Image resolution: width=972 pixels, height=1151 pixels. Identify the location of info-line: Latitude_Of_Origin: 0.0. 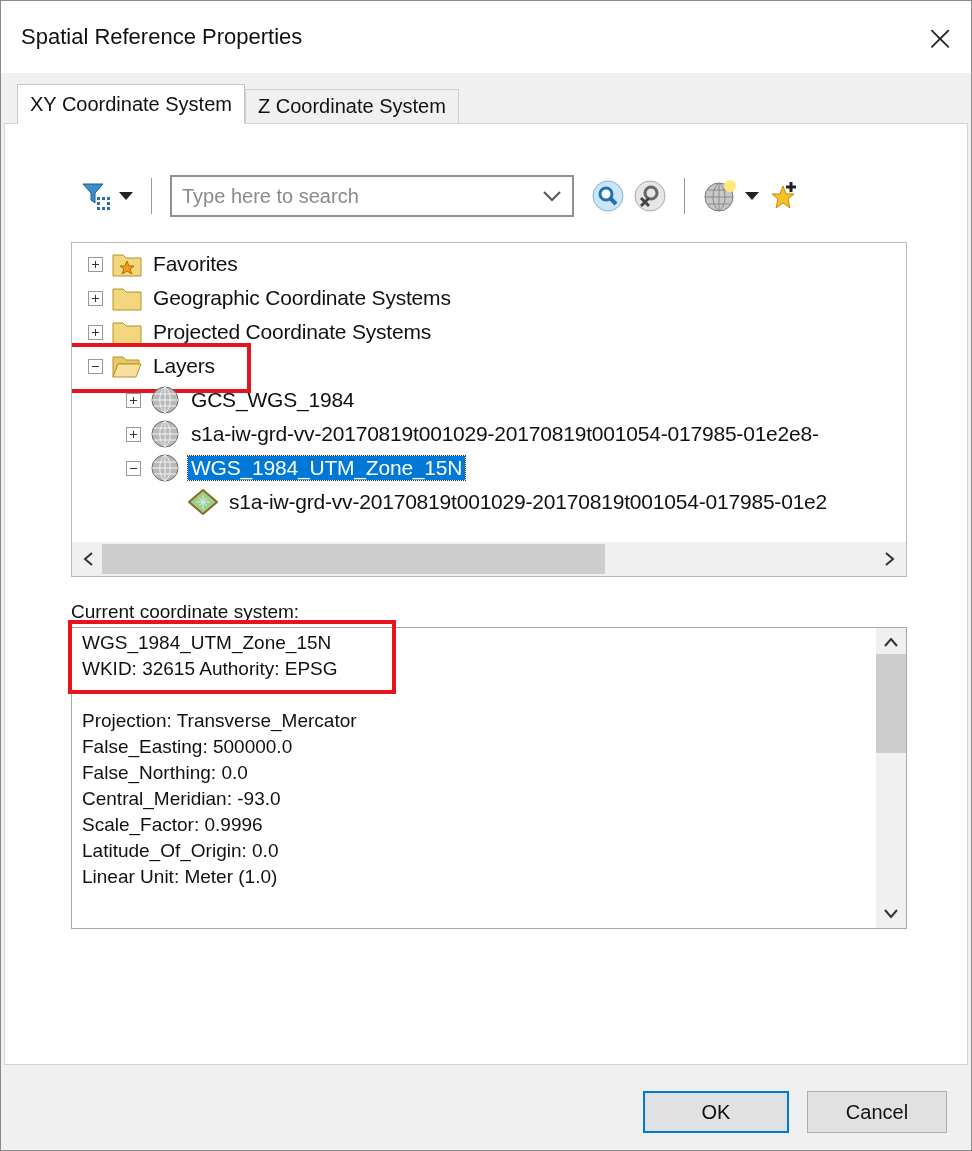
(181, 851).